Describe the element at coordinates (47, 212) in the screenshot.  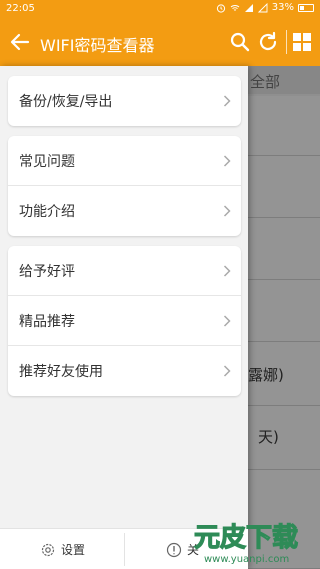
I see `drawer-item-label: 功能介绍` at that location.